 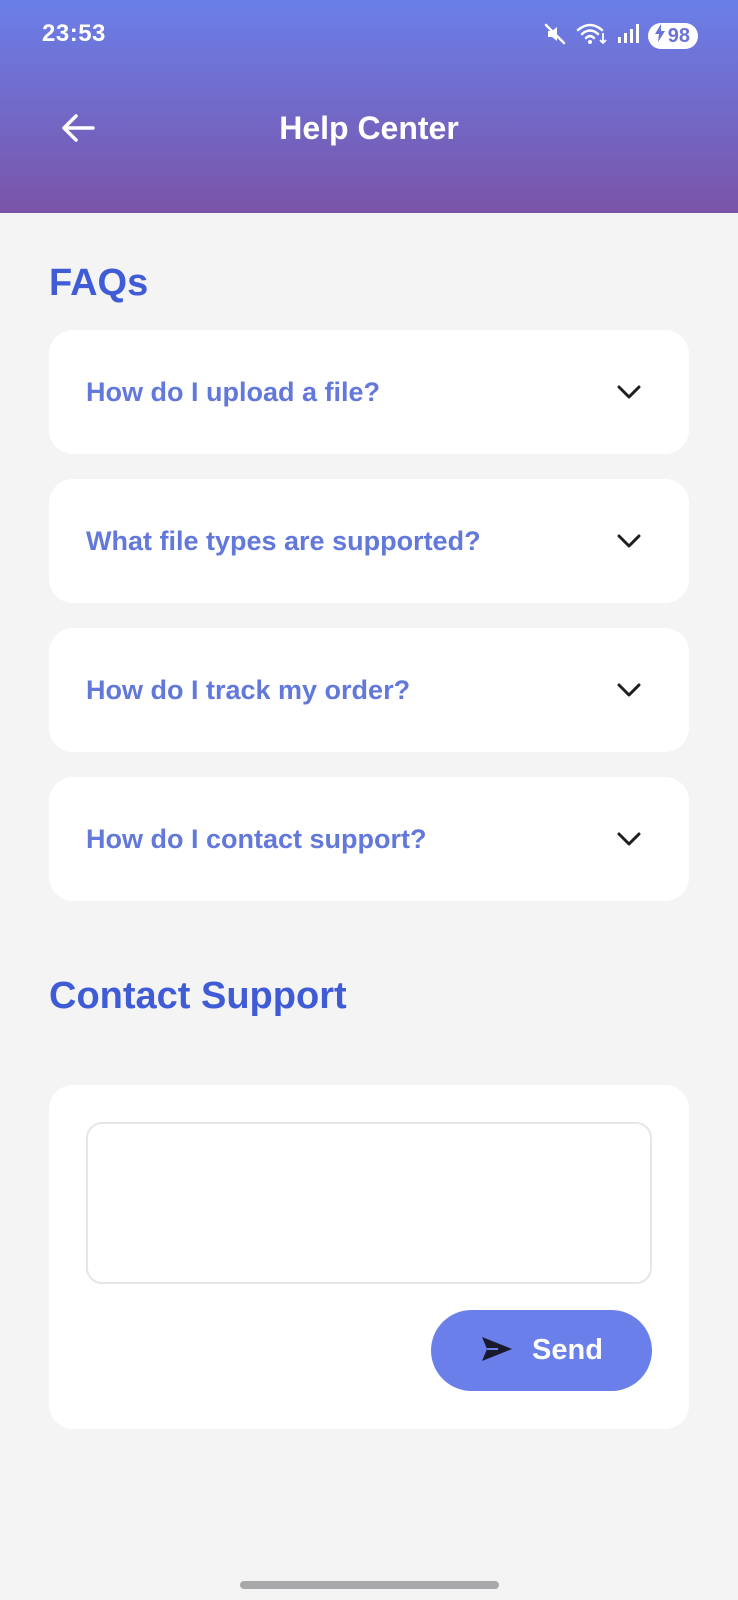 I want to click on contact-support-heading: Contact Support, so click(x=198, y=996).